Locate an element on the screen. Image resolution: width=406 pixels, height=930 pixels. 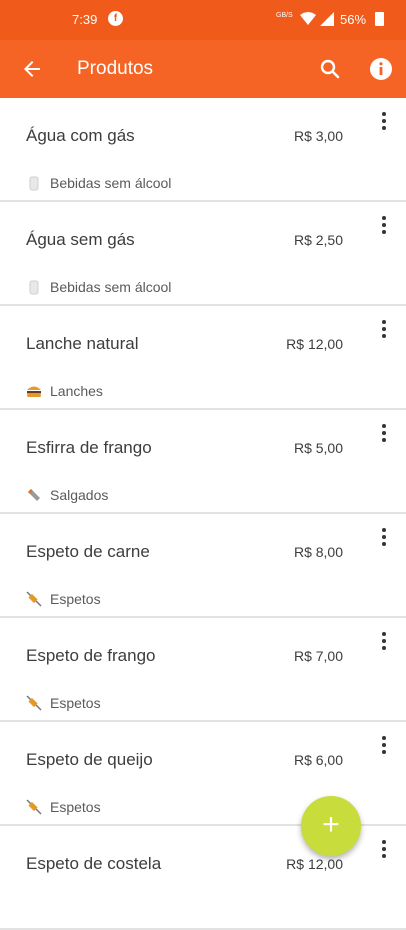
product-category: Lanches is located at coordinates (64, 391).